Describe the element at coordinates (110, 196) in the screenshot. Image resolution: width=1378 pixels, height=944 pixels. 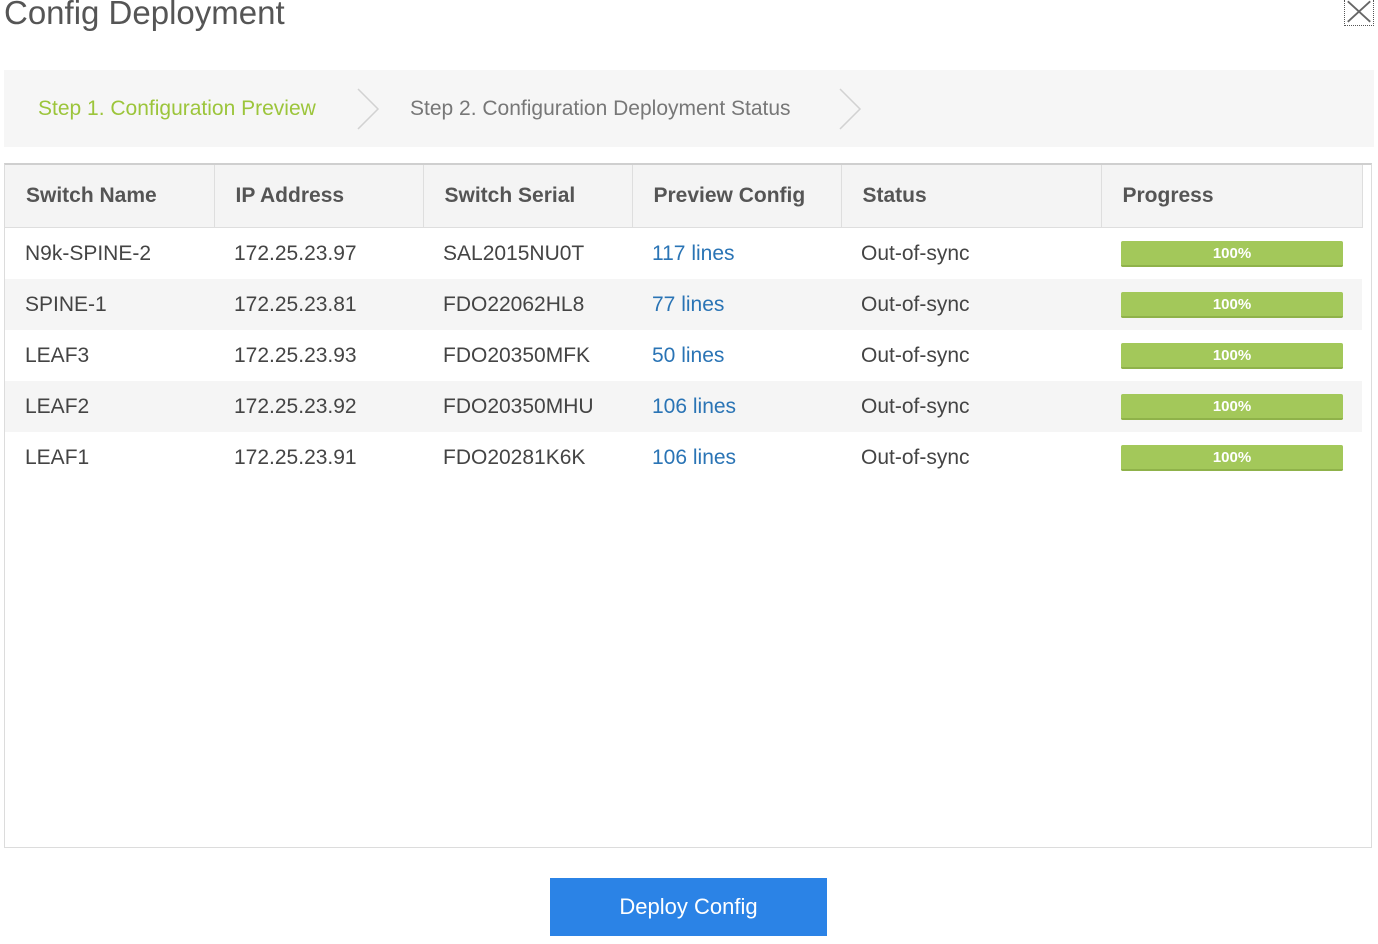
I see `column-header-switch-name: Switch Name` at that location.